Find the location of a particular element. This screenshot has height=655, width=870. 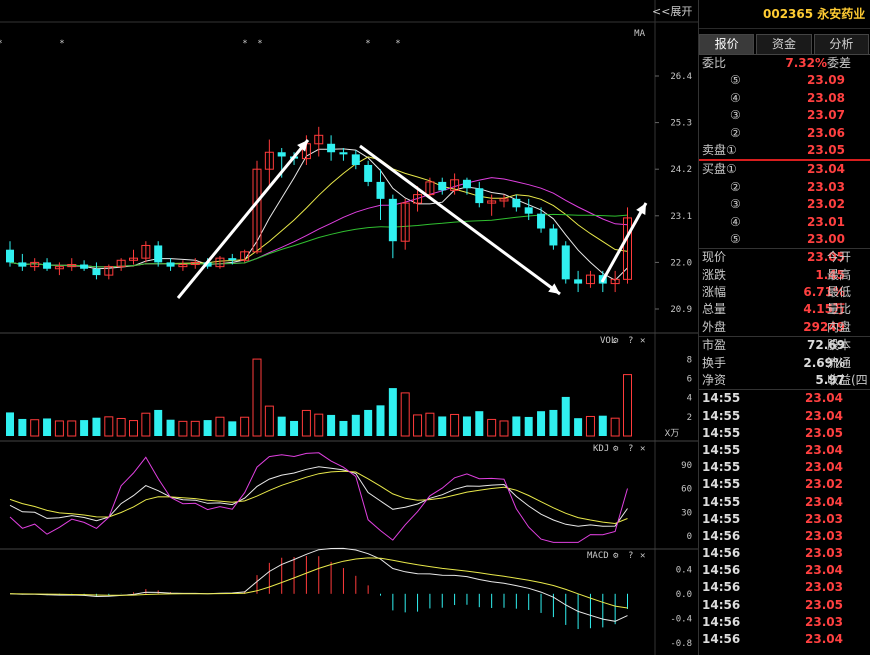

tick-row: 14:55 23.05 is located at coordinates (784, 433).